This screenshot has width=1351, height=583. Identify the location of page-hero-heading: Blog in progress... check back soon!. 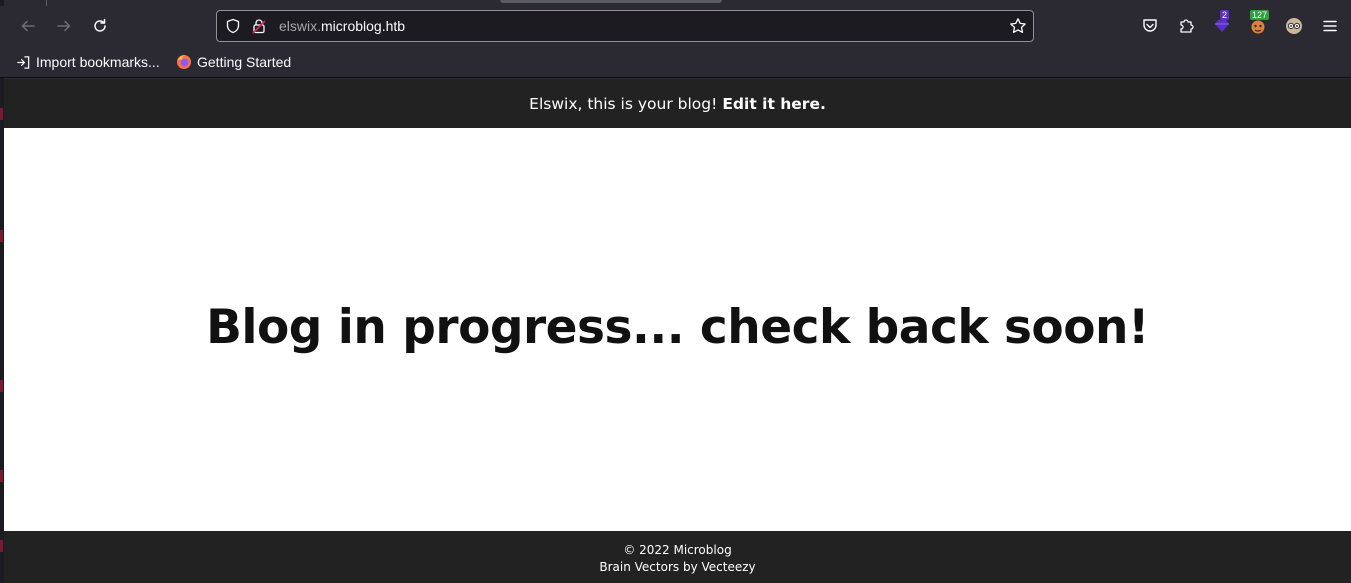
(677, 327).